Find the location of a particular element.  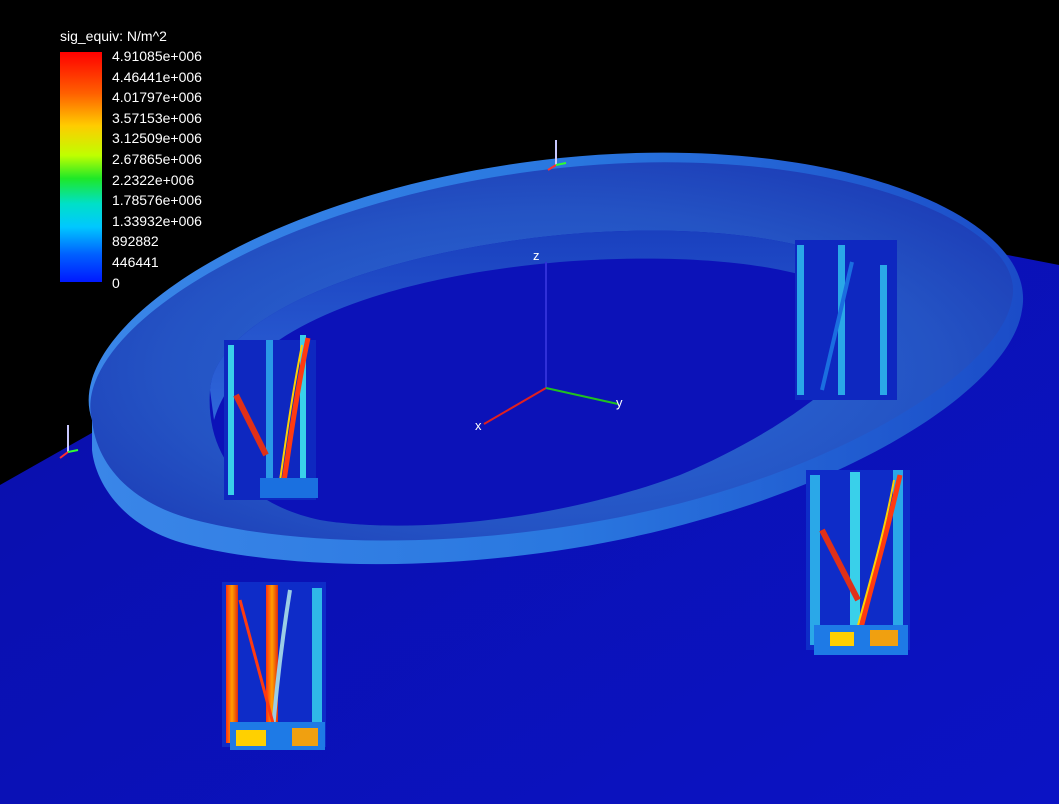

legend-title: sig_equiv: N/m^2 is located at coordinates (113, 36).